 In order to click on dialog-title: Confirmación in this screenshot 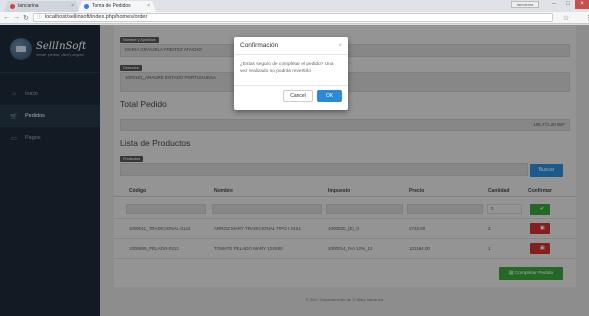, I will do `click(259, 45)`.